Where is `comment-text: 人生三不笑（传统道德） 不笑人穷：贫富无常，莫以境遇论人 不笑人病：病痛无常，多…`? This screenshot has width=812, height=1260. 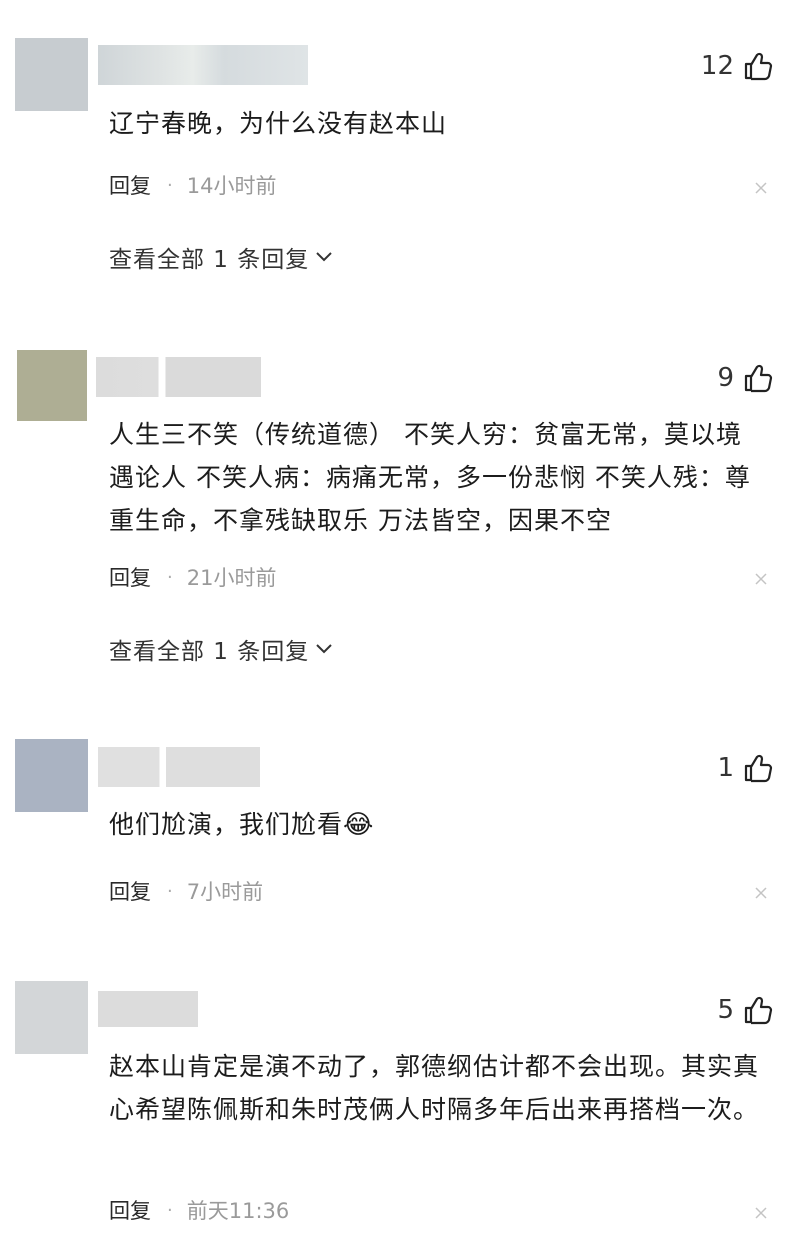 comment-text: 人生三不笑（传统道德） 不笑人穷：贫富无常，莫以境遇论人 不笑人病：病痛无常，多… is located at coordinates (430, 477).